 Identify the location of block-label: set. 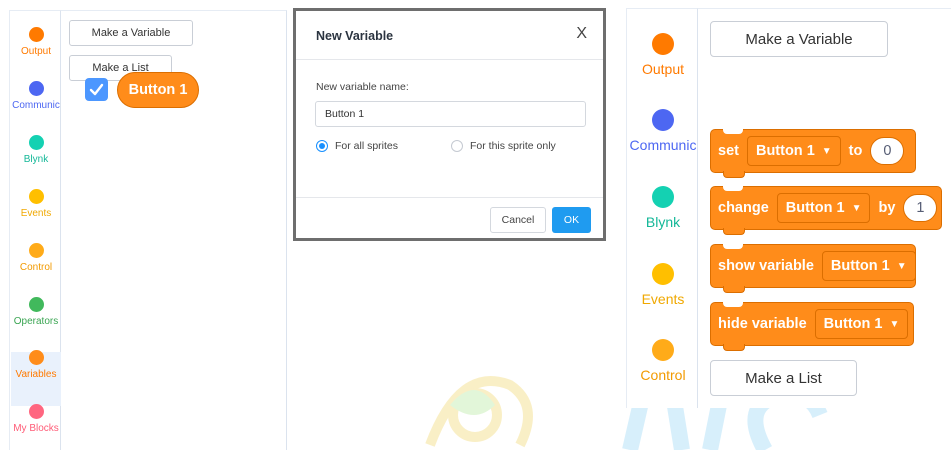
(728, 151).